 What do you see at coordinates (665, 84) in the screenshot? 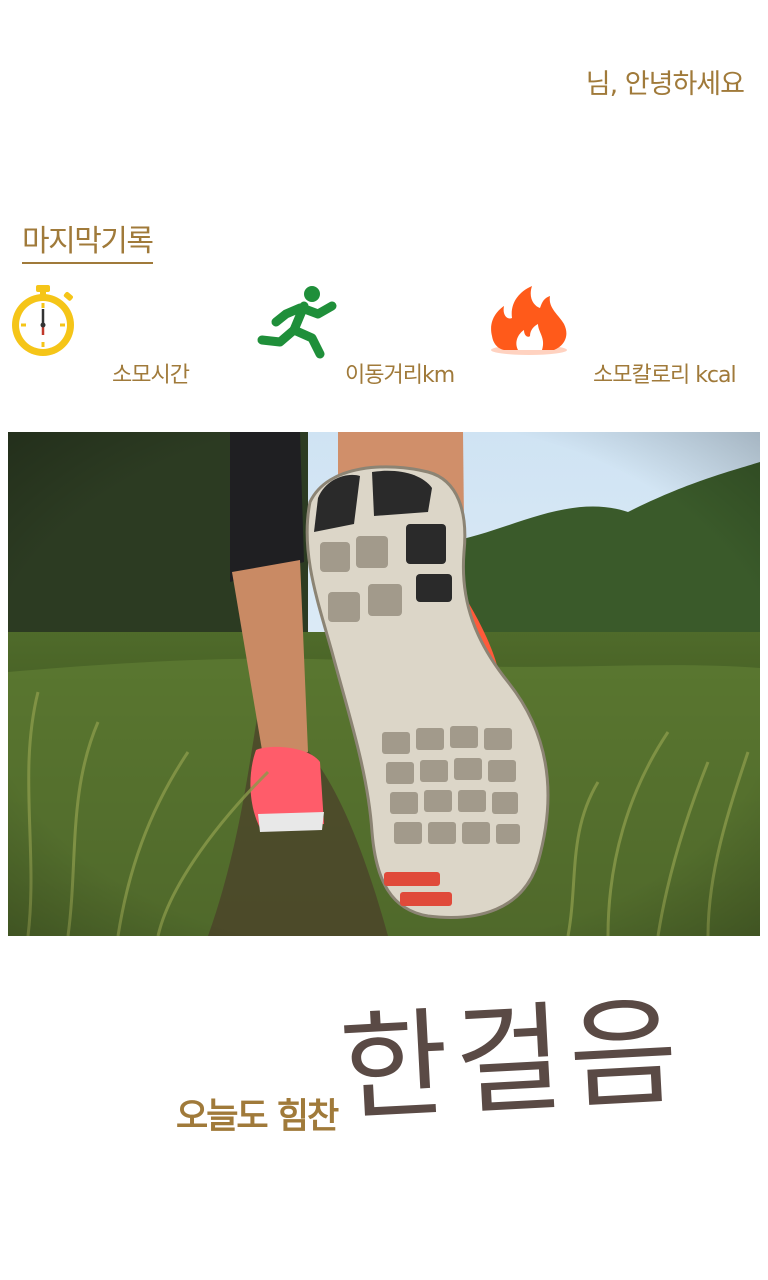
I see `greeting-text: 님, 안녕하세요` at bounding box center [665, 84].